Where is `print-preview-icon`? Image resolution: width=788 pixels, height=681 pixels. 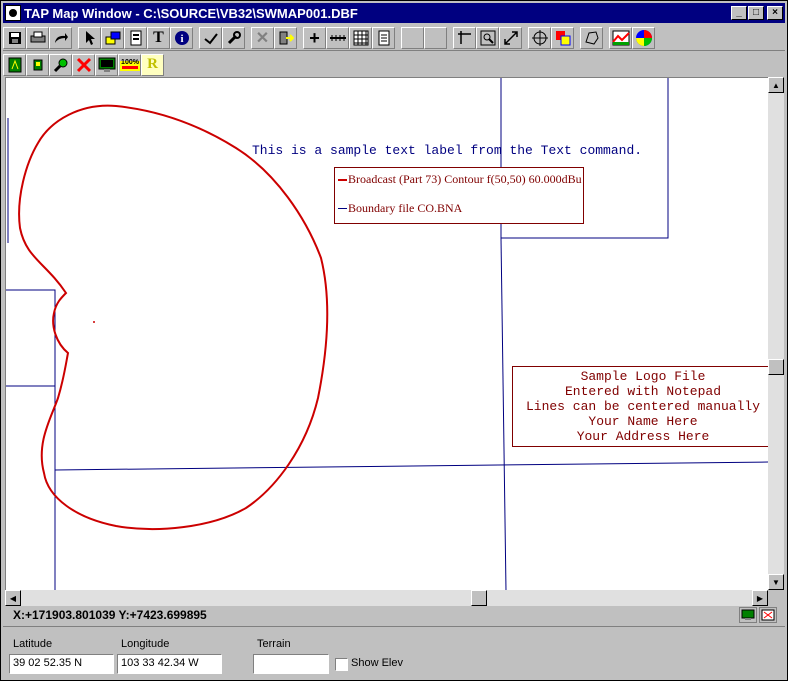 print-preview-icon is located at coordinates (768, 615).